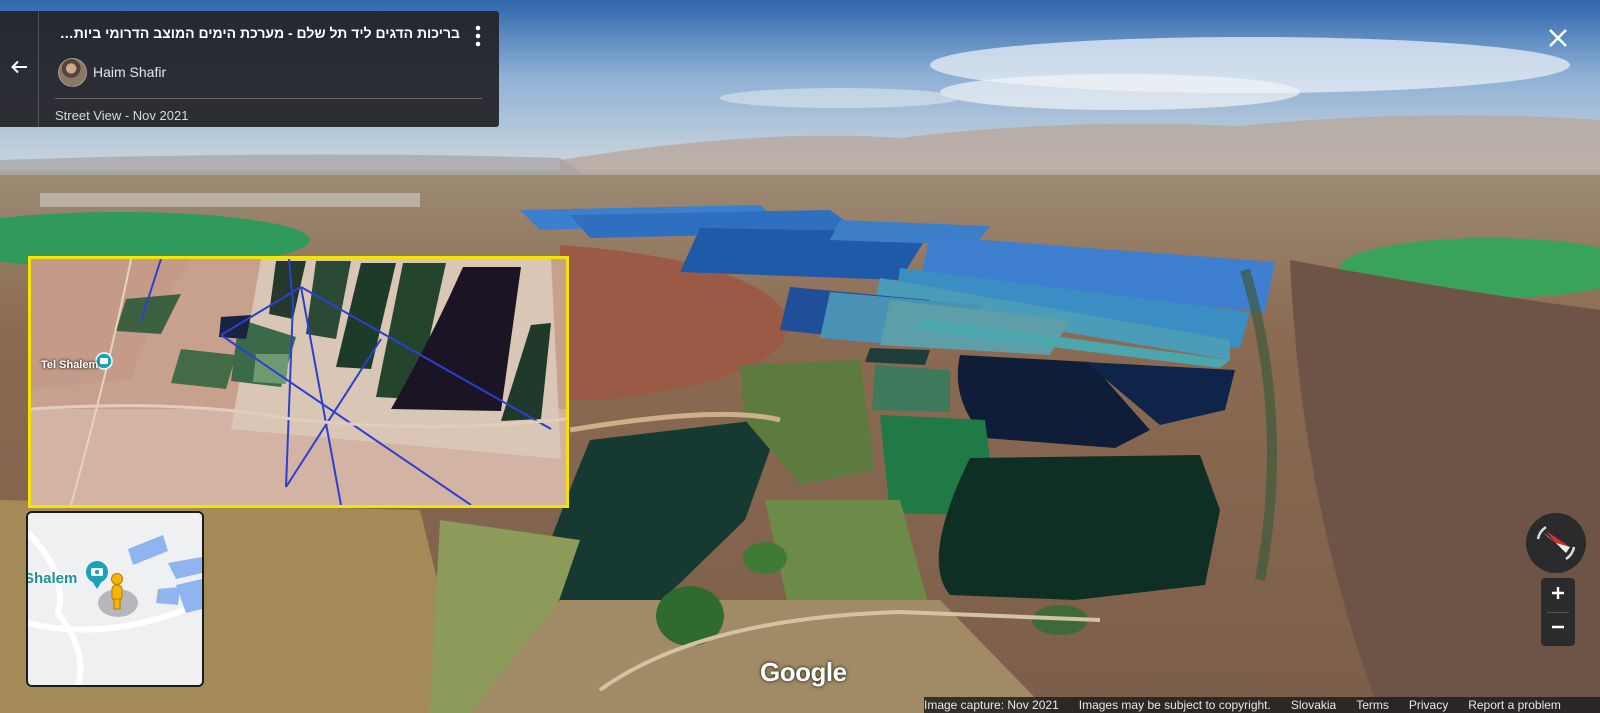  I want to click on highlighted-aerial-inset: Tel Shalem, so click(298, 382).